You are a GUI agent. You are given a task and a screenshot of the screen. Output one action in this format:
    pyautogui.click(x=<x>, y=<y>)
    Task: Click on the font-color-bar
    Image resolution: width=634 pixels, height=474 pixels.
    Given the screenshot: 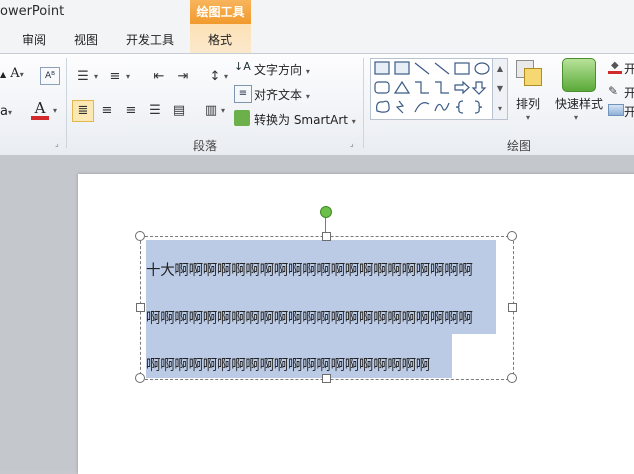 What is the action you would take?
    pyautogui.click(x=40, y=118)
    